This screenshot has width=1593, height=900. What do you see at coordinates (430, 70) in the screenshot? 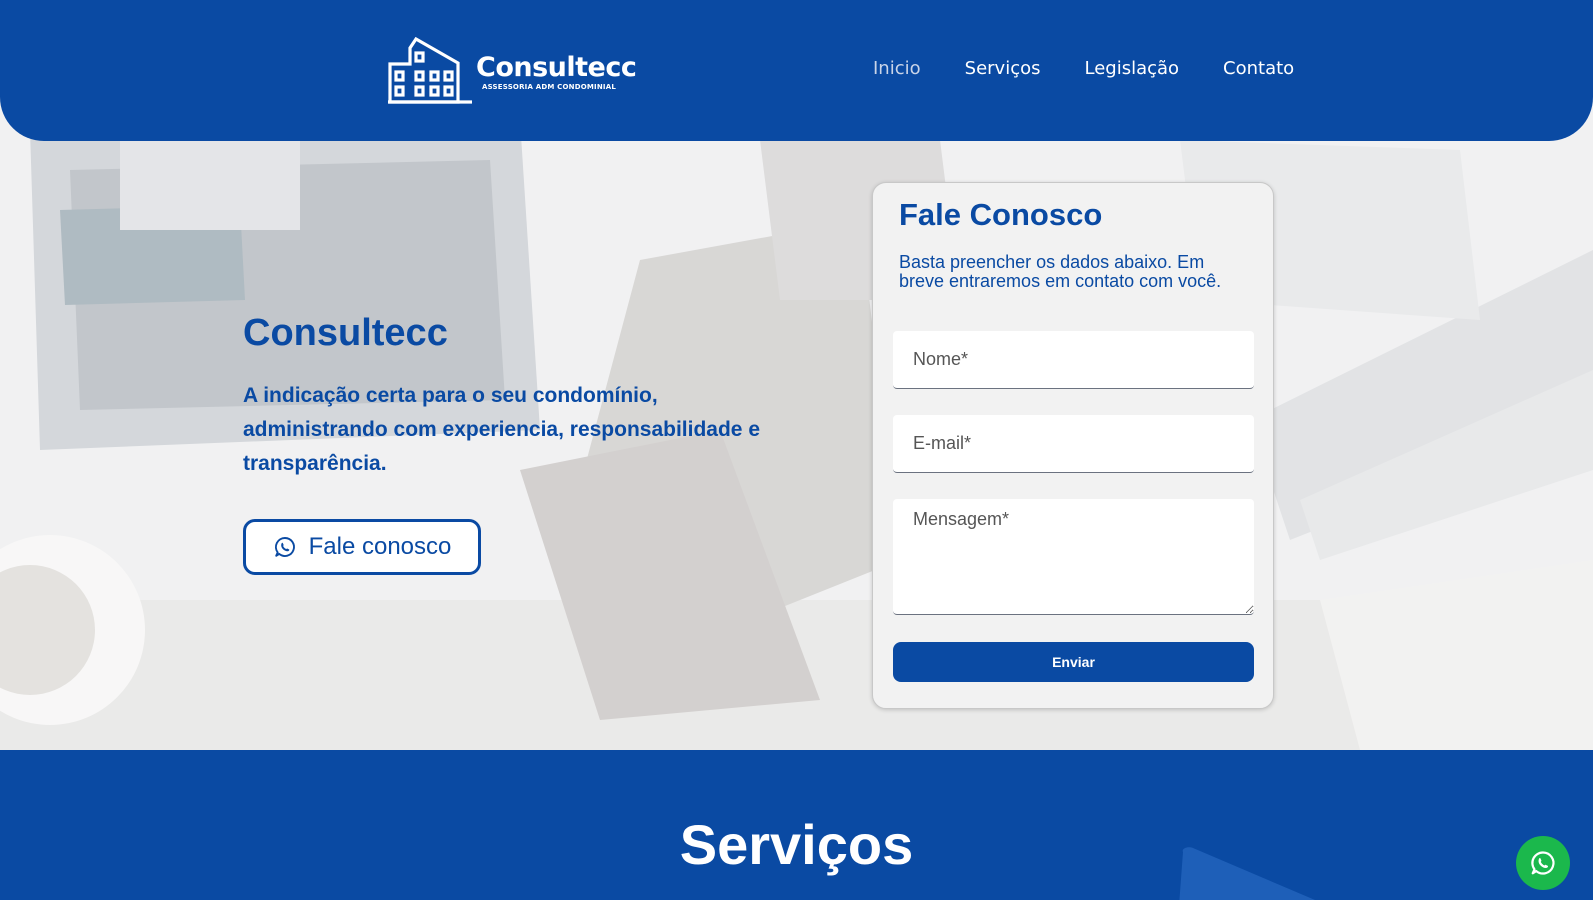
I see `building-icon` at bounding box center [430, 70].